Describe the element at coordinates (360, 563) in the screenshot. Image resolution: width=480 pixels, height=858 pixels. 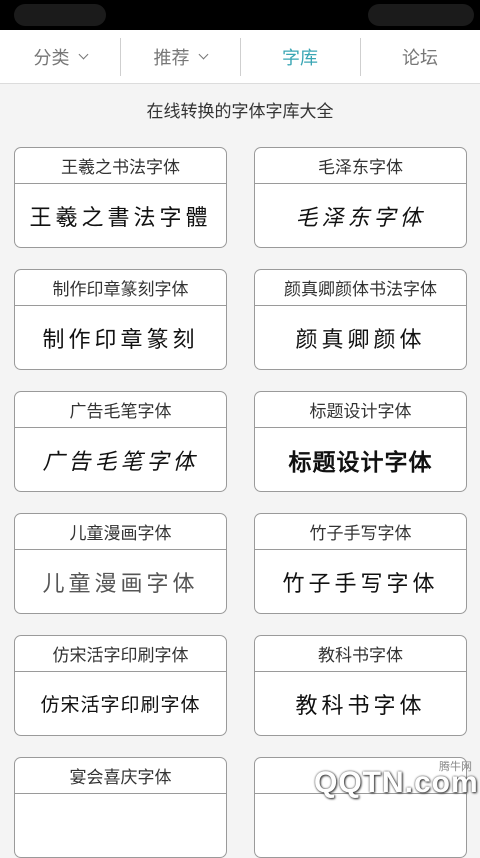
I see `font-card-bamboo: 竹子手写字体 竹子手写字体` at that location.